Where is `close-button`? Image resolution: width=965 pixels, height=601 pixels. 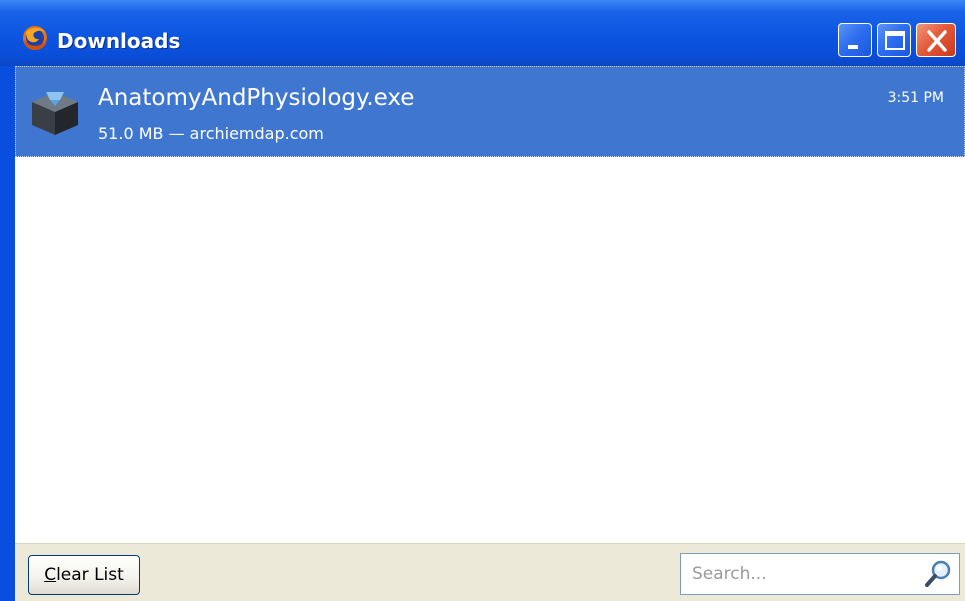 close-button is located at coordinates (936, 40).